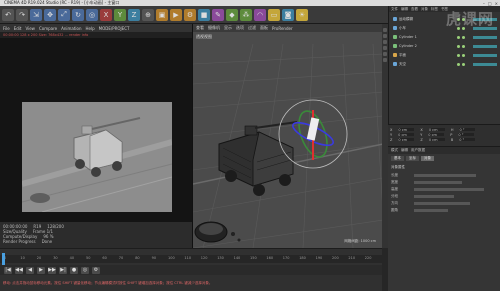 The width and height of the screenshot is (500, 291). Describe the element at coordinates (52, 270) in the screenshot. I see `step-forward-button: ▶▶` at that location.